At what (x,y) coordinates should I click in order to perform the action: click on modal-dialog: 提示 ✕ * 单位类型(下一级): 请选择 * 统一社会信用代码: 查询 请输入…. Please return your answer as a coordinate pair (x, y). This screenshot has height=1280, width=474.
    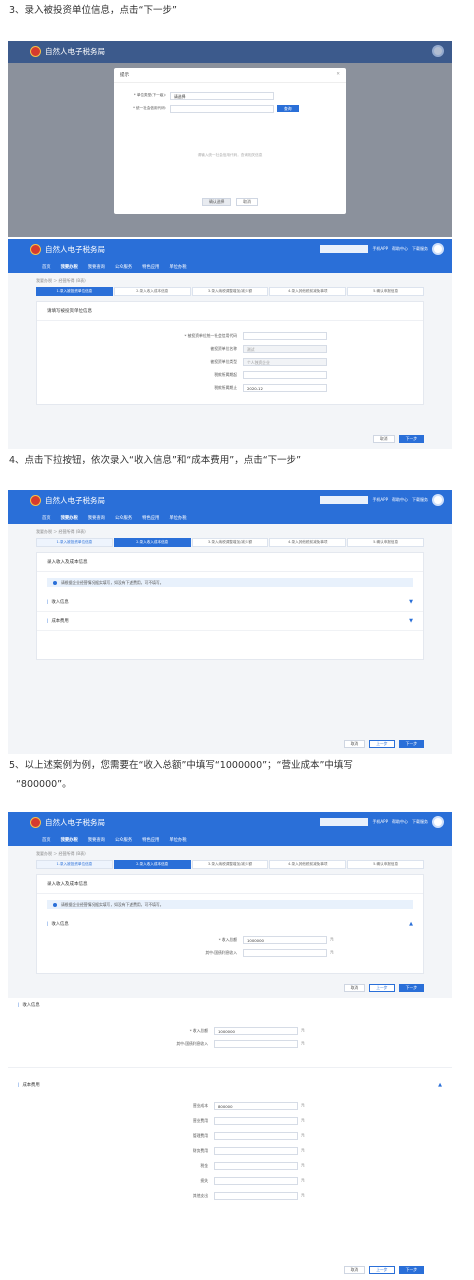
    Looking at the image, I should click on (230, 141).